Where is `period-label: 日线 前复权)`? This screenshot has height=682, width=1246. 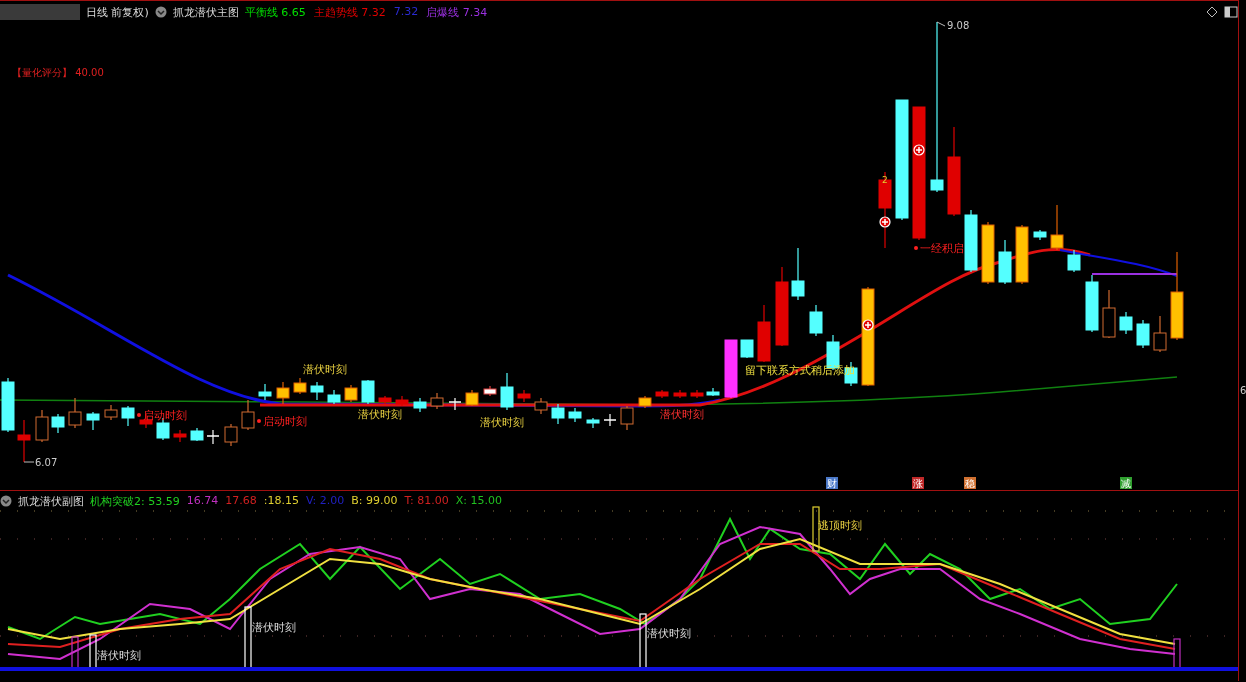
period-label: 日线 前复权) is located at coordinates (117, 12).